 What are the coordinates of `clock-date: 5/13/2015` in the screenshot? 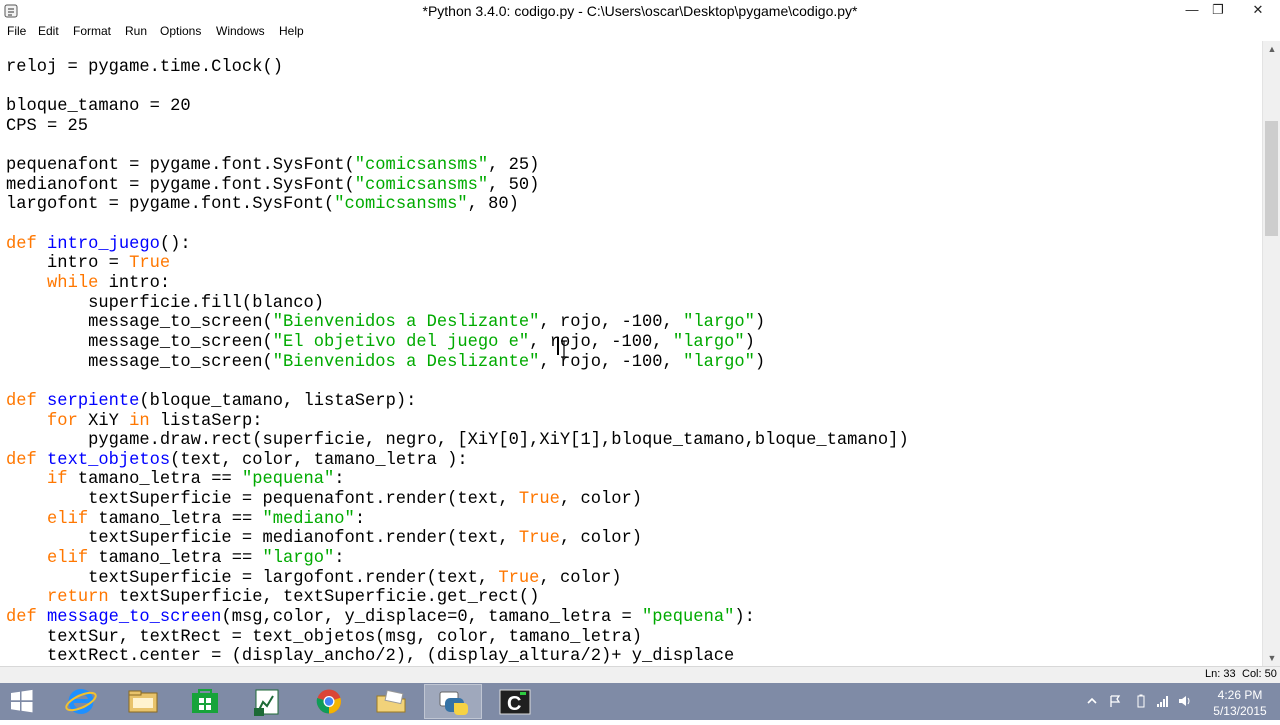 It's located at (1240, 711).